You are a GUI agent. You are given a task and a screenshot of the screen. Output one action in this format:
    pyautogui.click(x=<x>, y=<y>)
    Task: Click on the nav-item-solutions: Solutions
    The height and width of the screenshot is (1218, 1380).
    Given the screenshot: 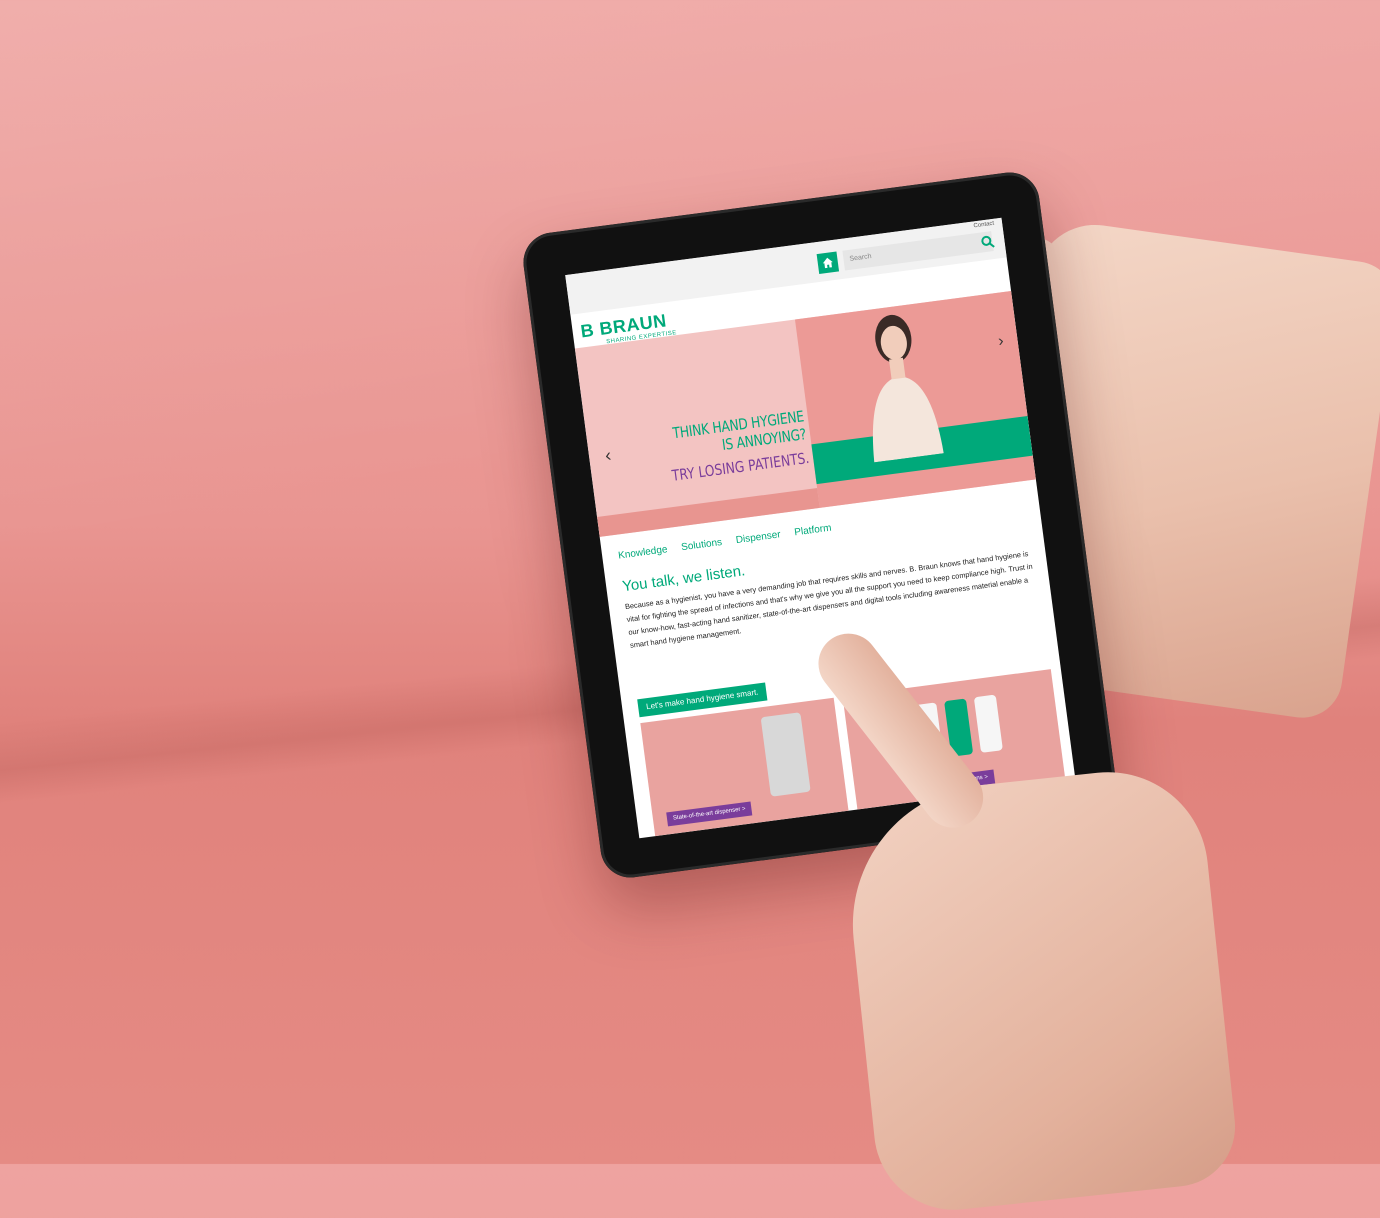 What is the action you would take?
    pyautogui.click(x=702, y=545)
    